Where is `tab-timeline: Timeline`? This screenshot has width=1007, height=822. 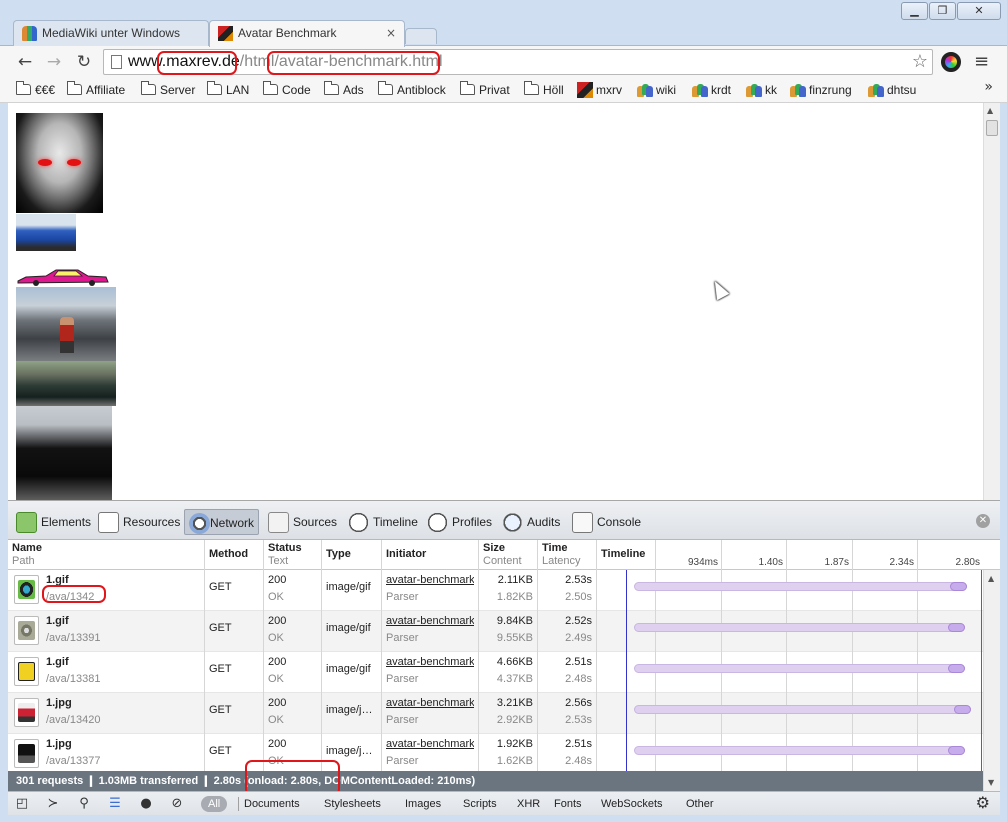 tab-timeline: Timeline is located at coordinates (383, 522).